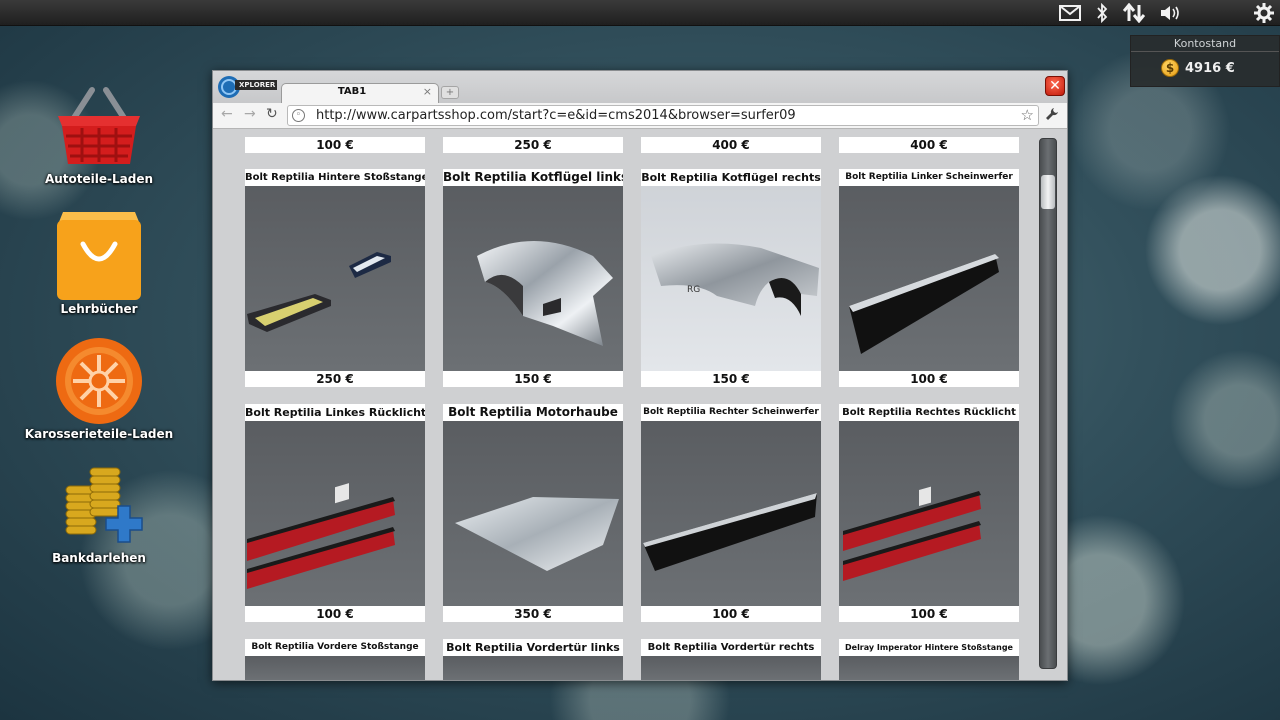  I want to click on headlight-left-icon, so click(929, 278).